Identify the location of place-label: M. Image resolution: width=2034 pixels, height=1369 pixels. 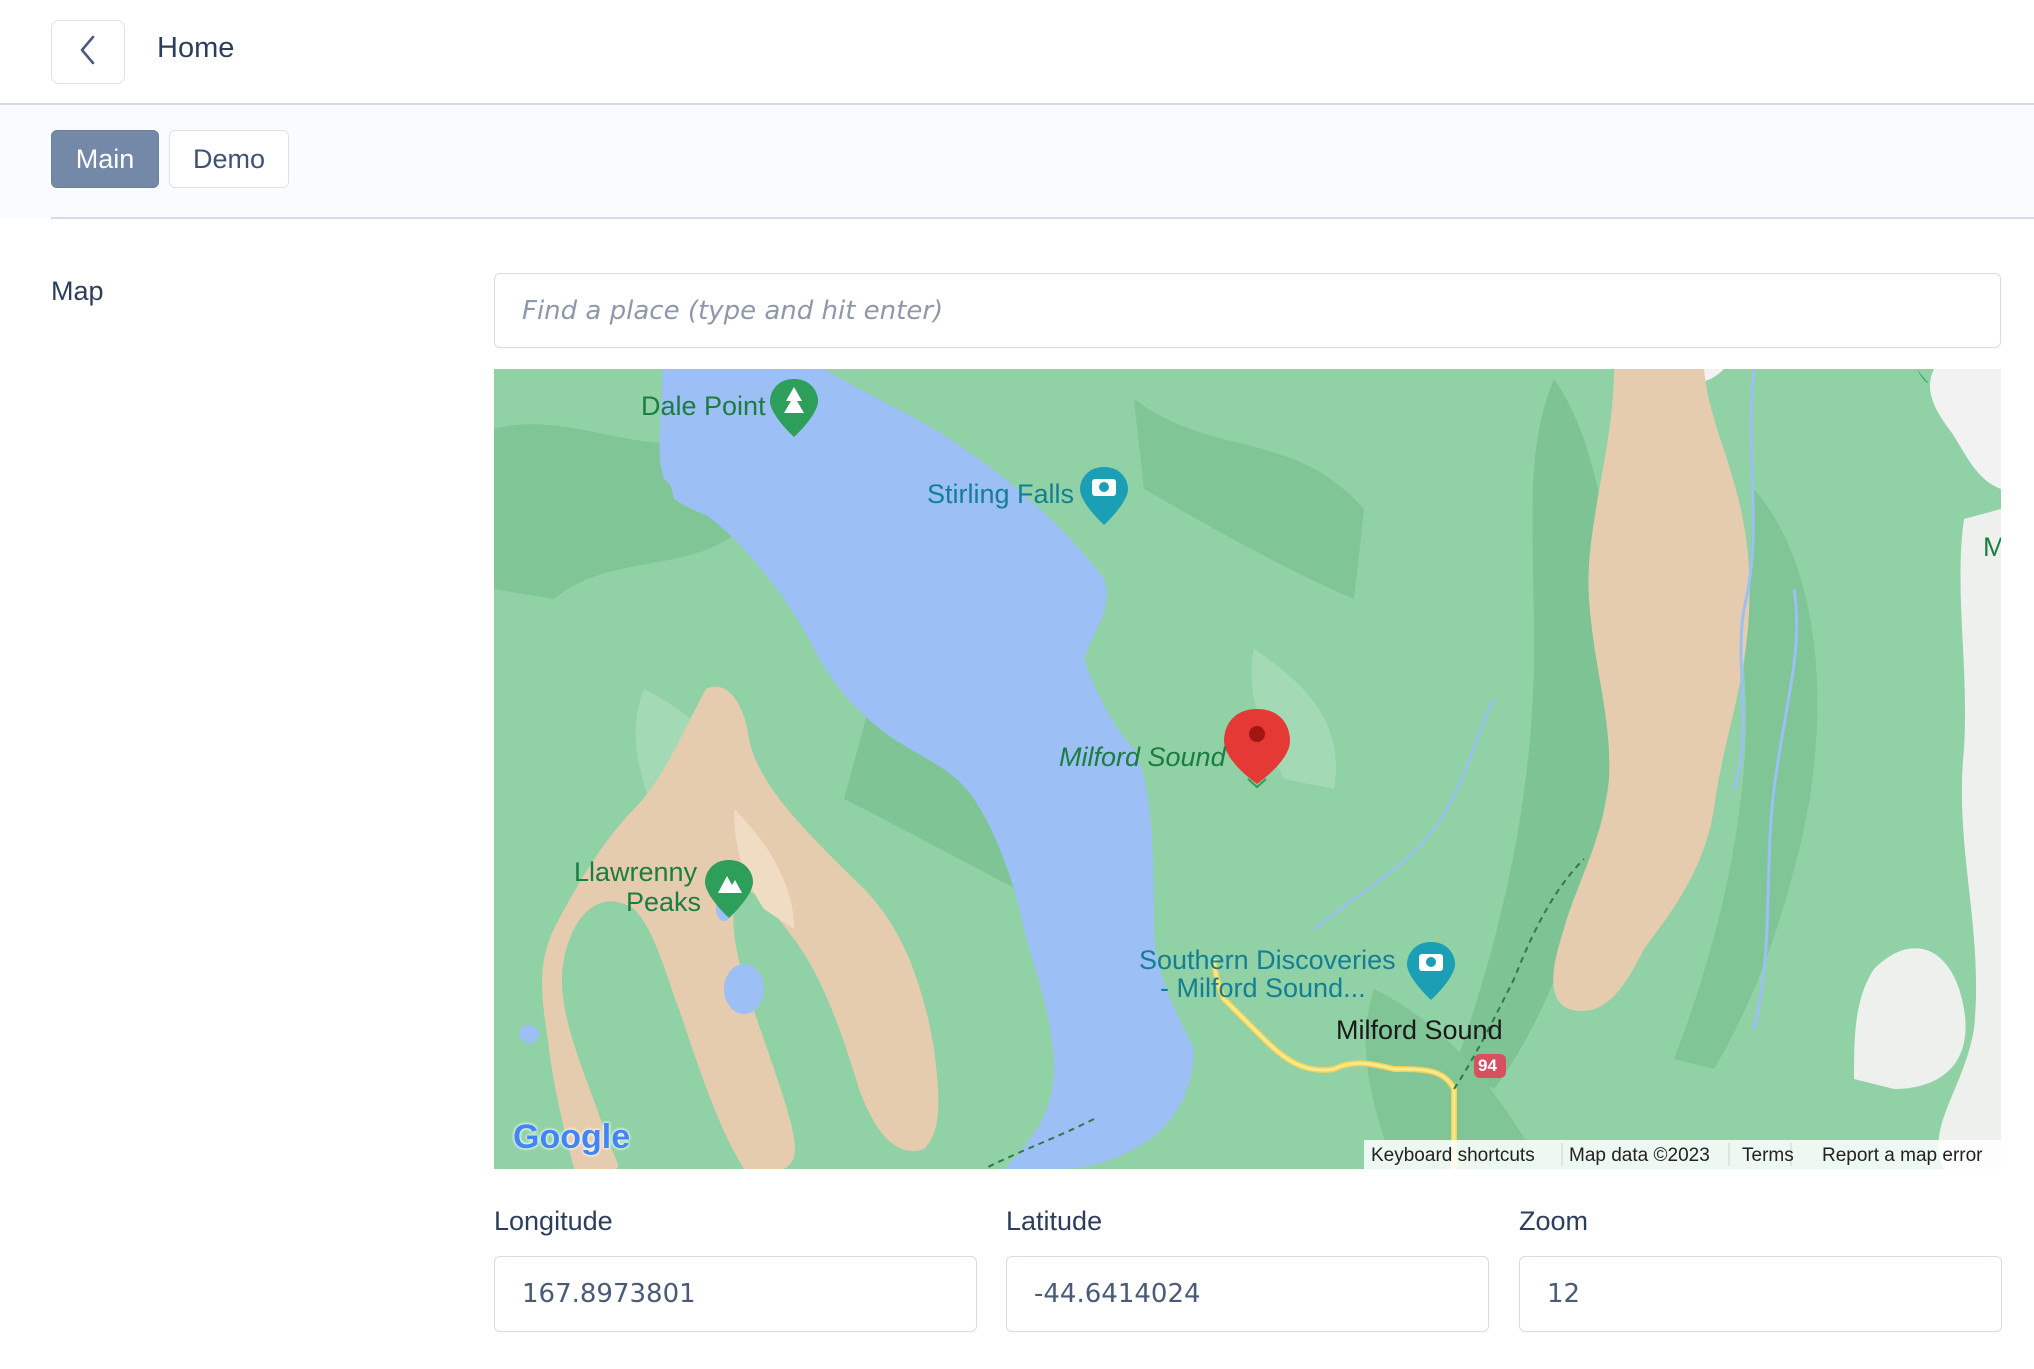
(1992, 547).